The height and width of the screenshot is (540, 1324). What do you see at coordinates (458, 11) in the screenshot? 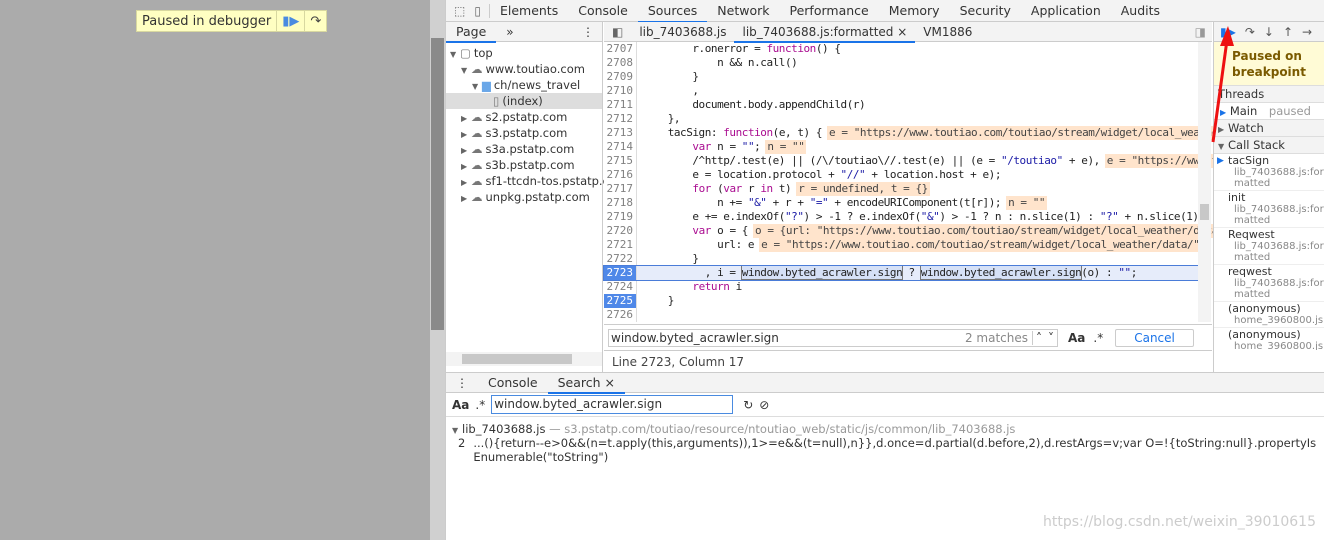
I see `inspect-element-icon: ⬚` at bounding box center [458, 11].